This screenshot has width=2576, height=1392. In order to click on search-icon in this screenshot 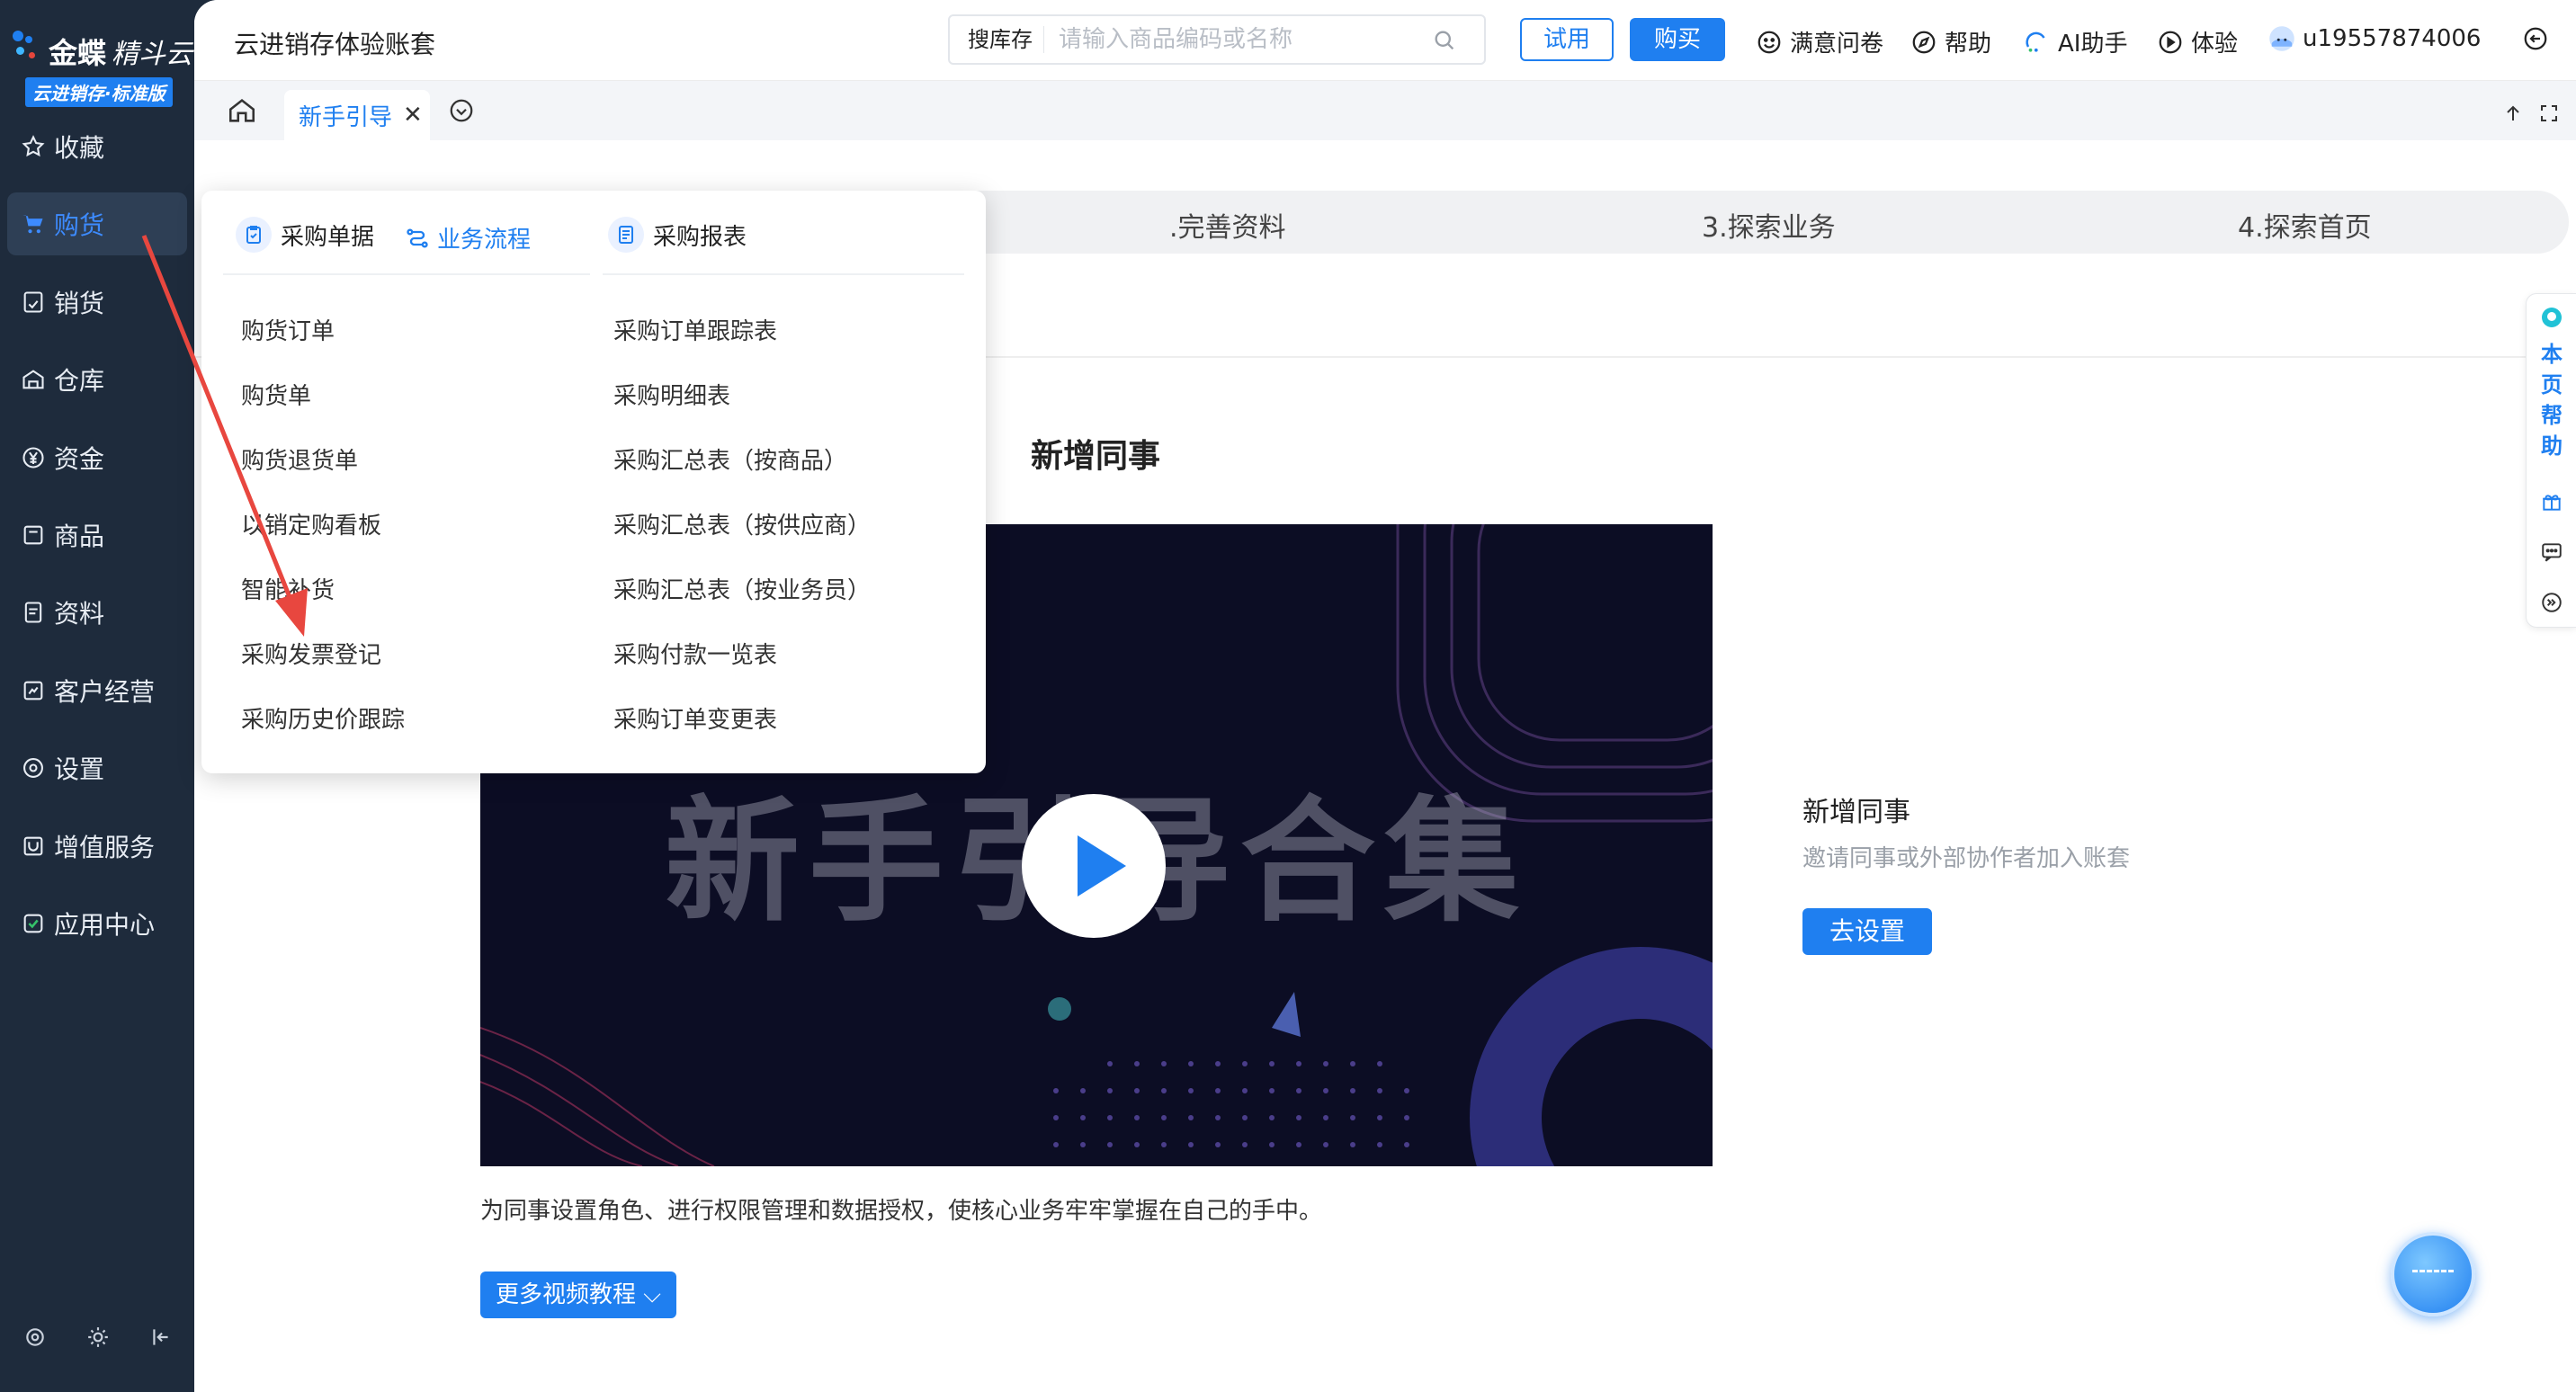, I will do `click(1444, 40)`.